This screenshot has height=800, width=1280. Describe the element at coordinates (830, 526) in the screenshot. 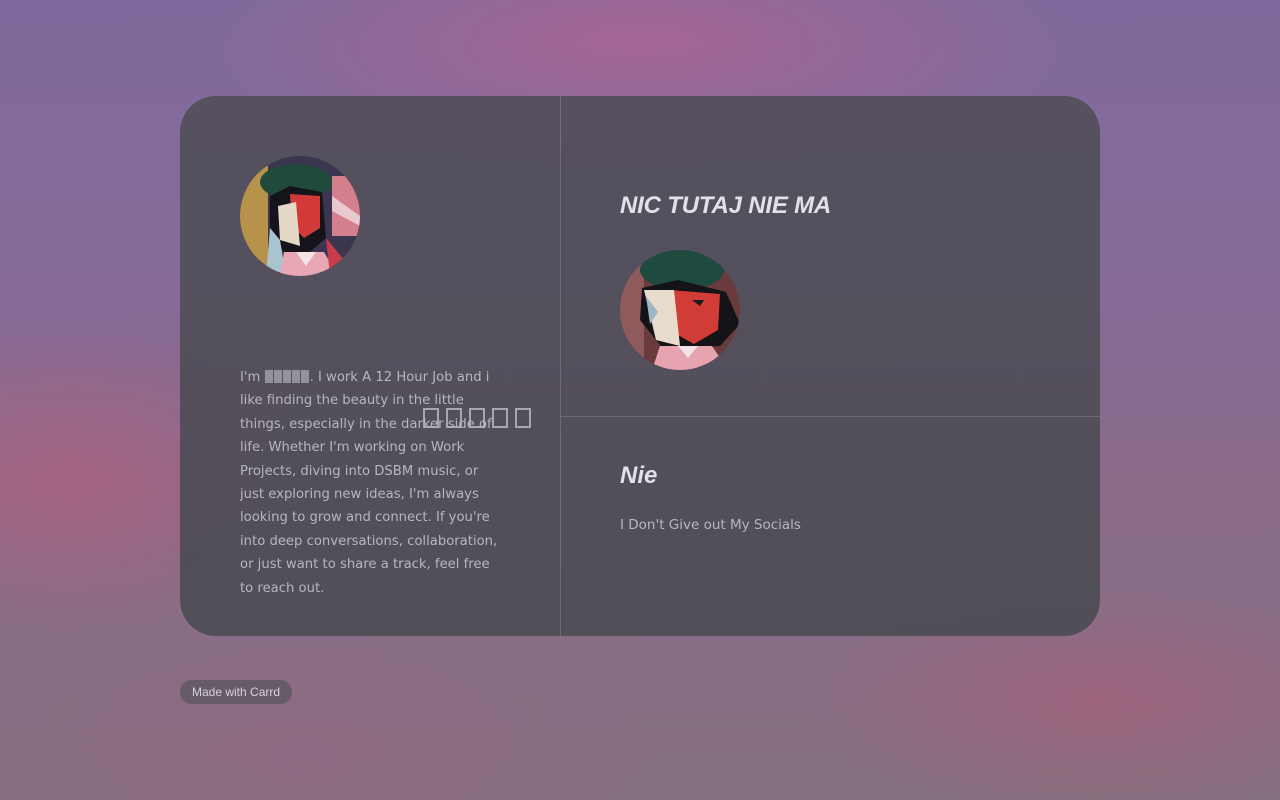

I see `socials-section: Nie I Don't Give out My Socials` at that location.